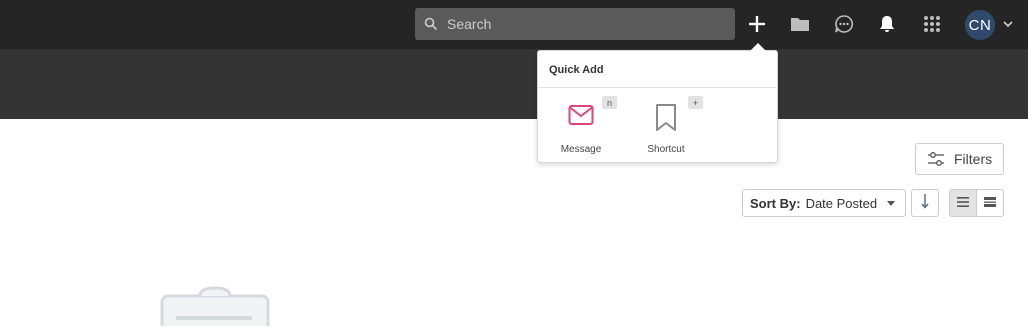  Describe the element at coordinates (657, 87) in the screenshot. I see `divider` at that location.